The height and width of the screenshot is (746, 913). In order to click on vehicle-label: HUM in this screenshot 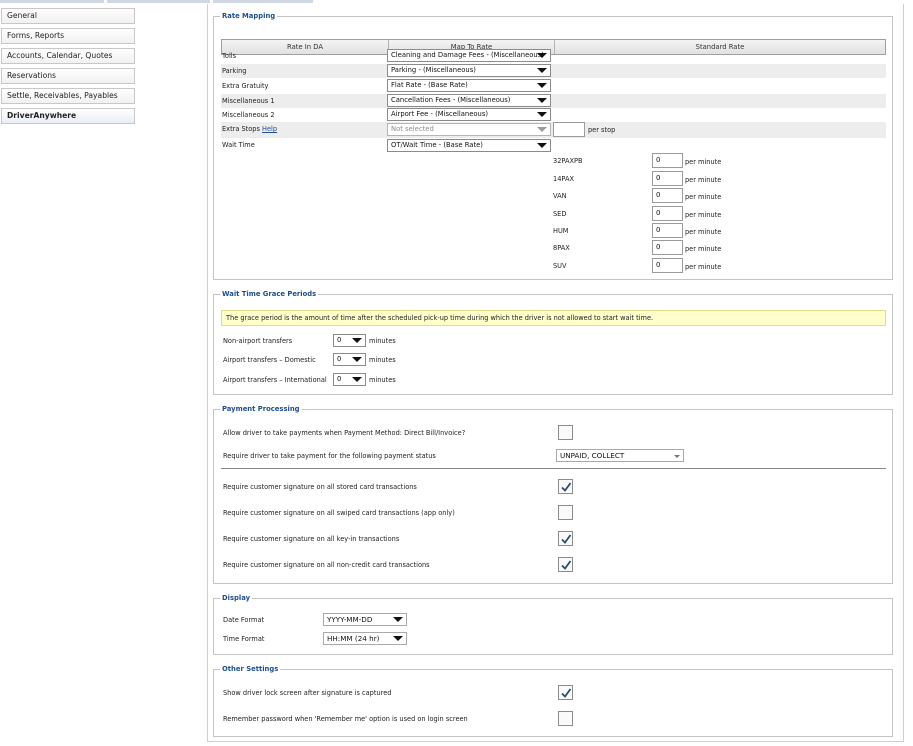, I will do `click(561, 231)`.